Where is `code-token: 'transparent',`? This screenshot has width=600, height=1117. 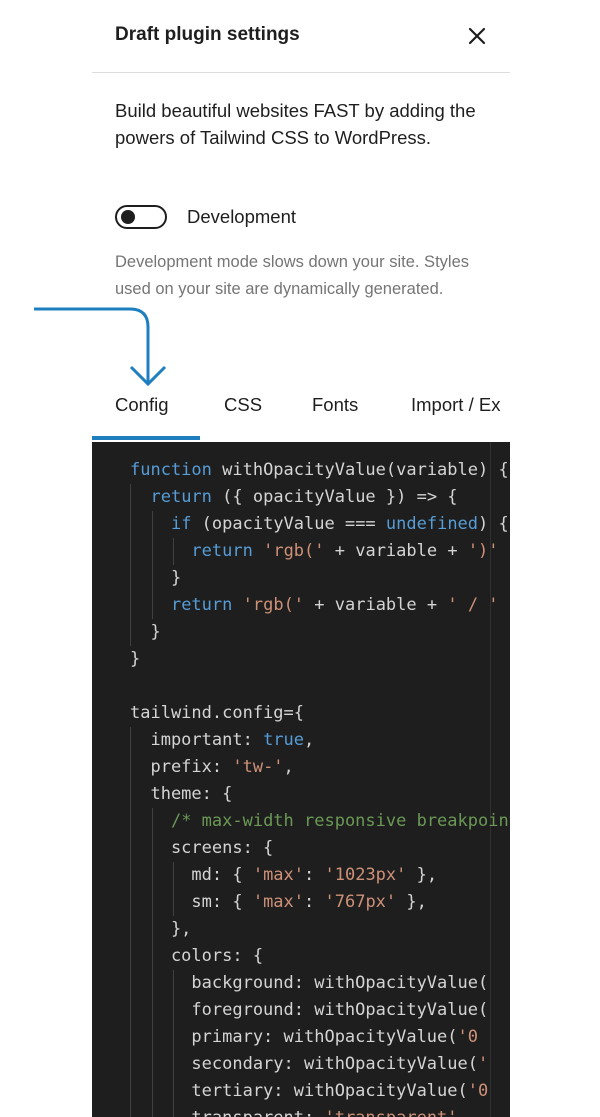 code-token: 'transparent', is located at coordinates (395, 1112).